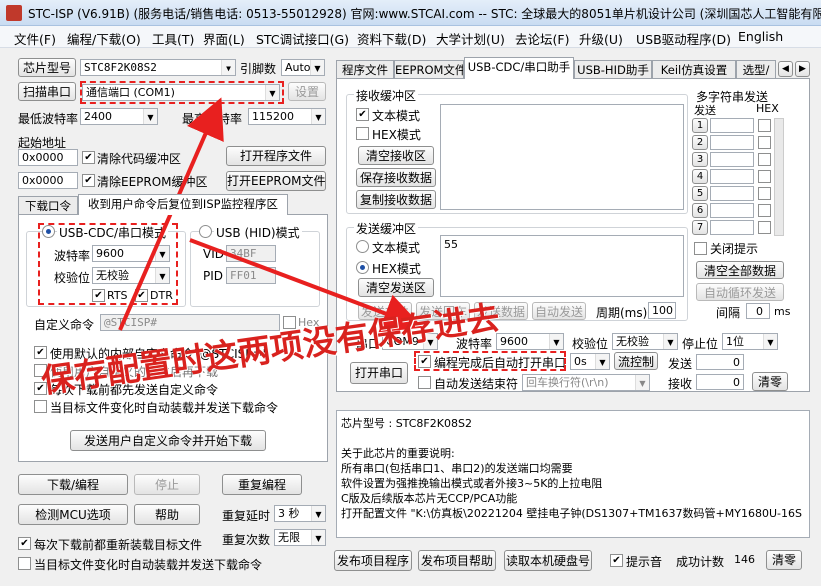 The image size is (821, 586). What do you see at coordinates (700, 159) in the screenshot?
I see `multi-send-button: 3` at bounding box center [700, 159].